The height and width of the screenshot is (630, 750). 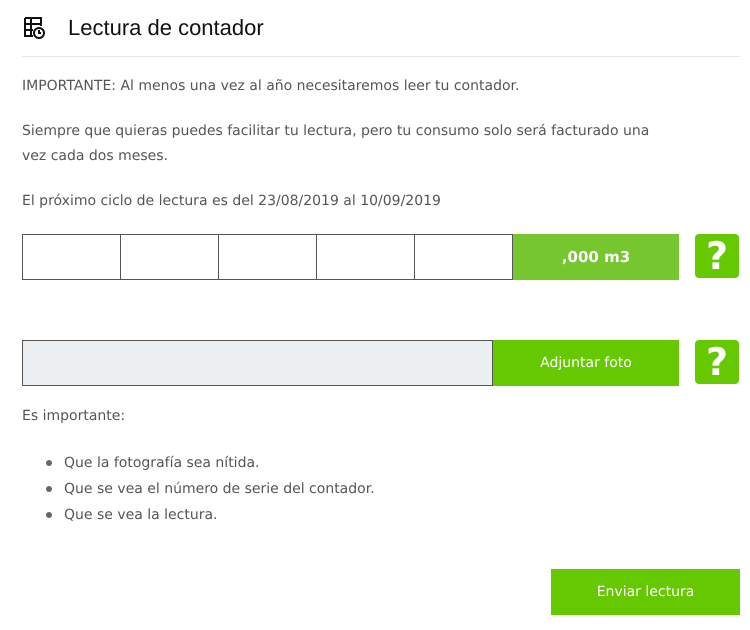 I want to click on file-field, so click(x=257, y=363).